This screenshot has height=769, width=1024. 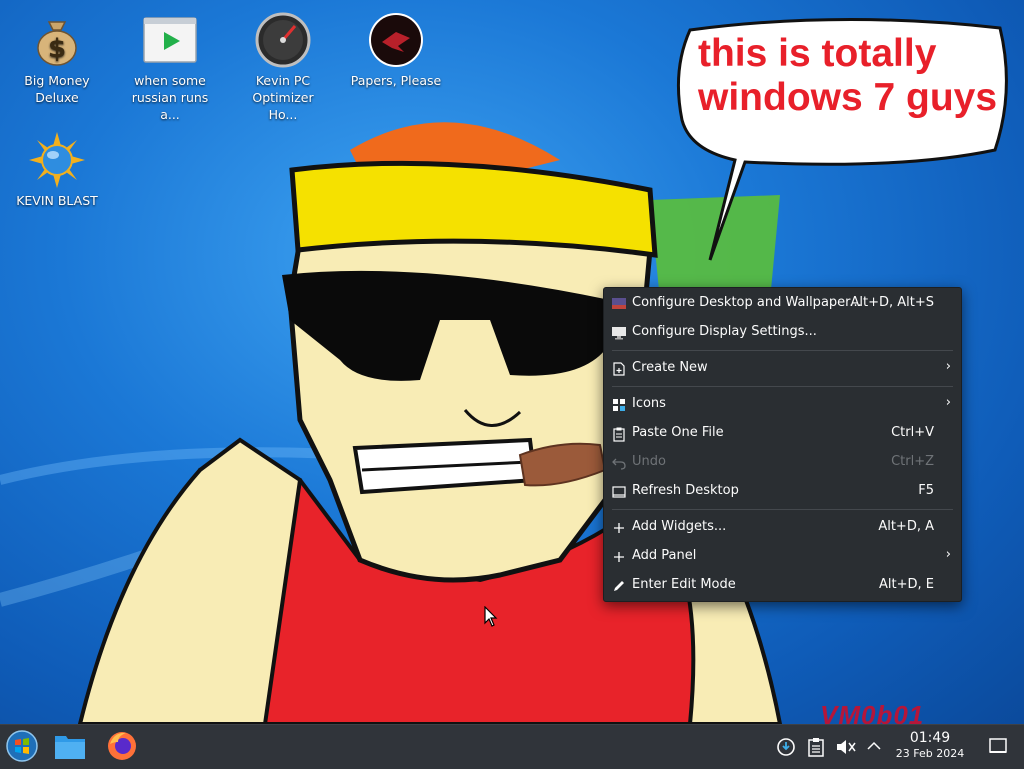 What do you see at coordinates (874, 746) in the screenshot?
I see `chevron-up-icon` at bounding box center [874, 746].